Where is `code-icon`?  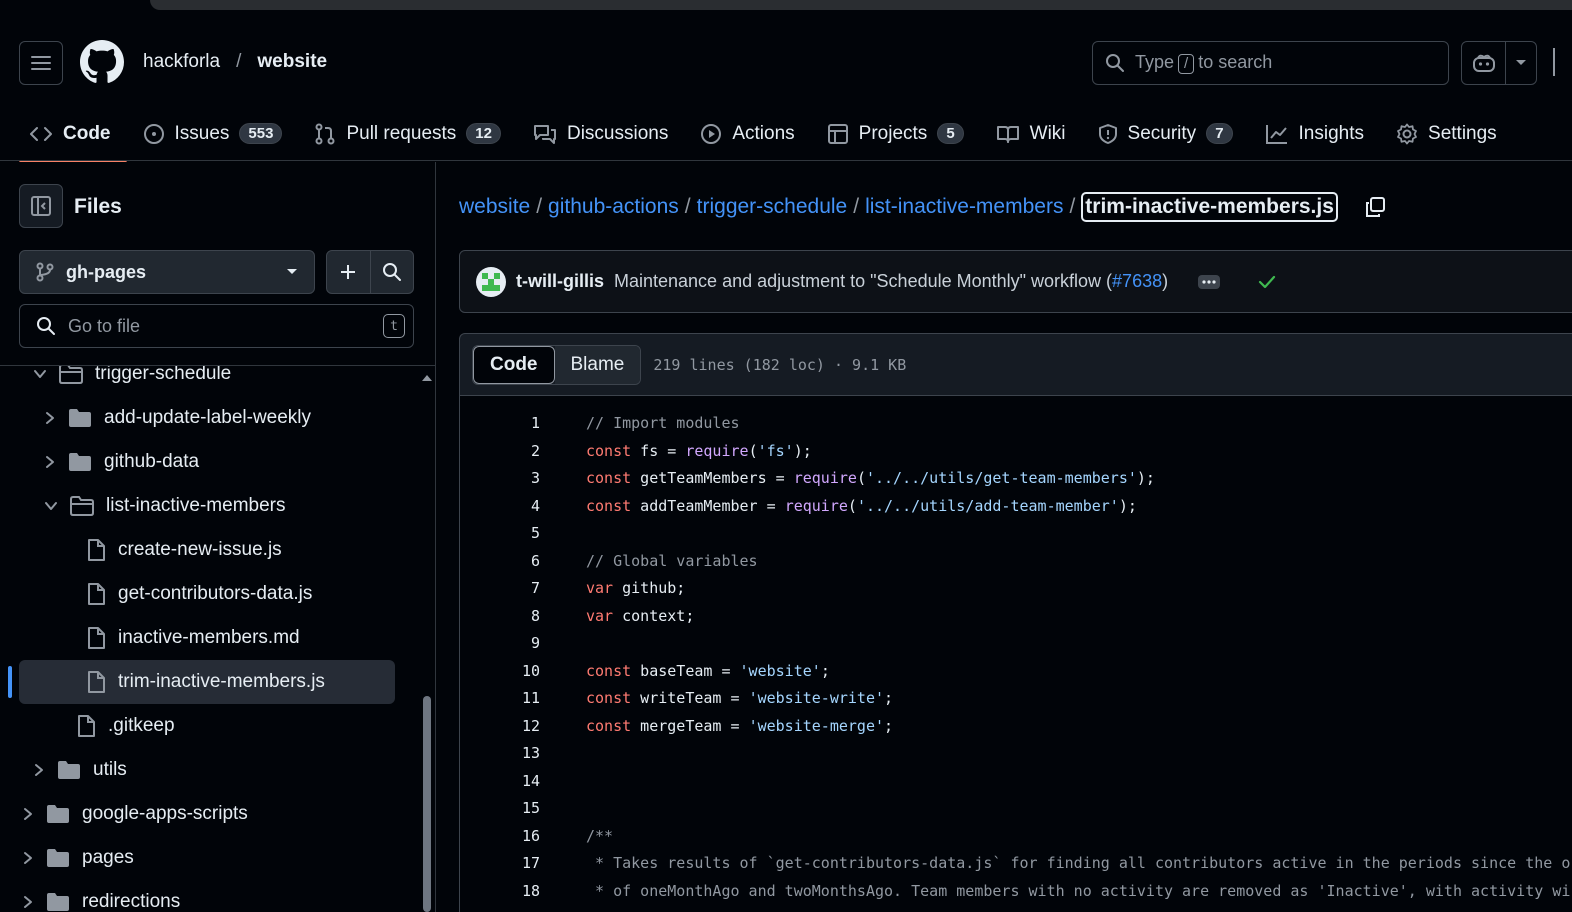
code-icon is located at coordinates (41, 133).